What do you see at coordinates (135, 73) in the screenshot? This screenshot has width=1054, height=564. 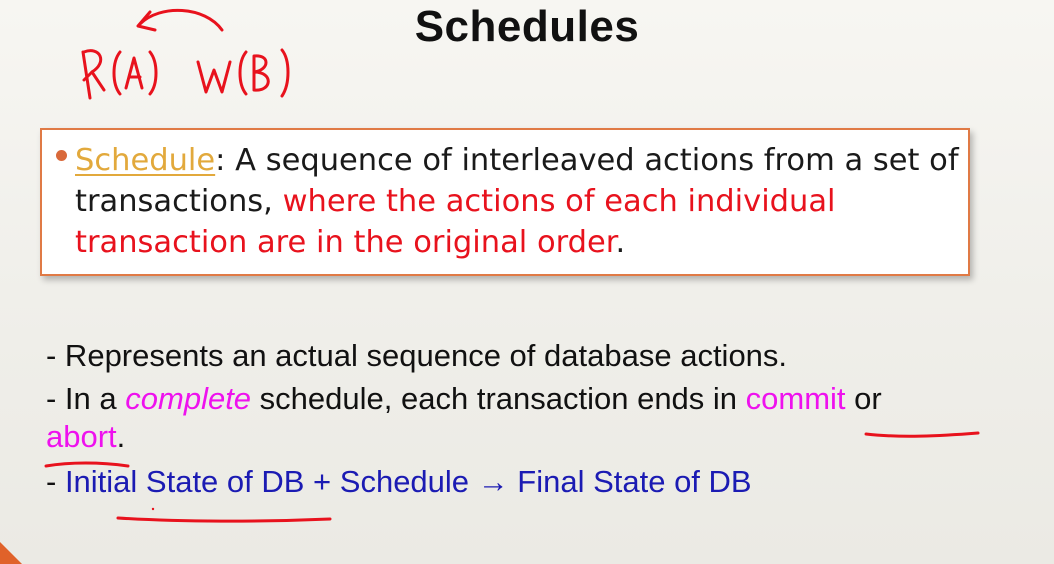 I see `ink-letter-a` at bounding box center [135, 73].